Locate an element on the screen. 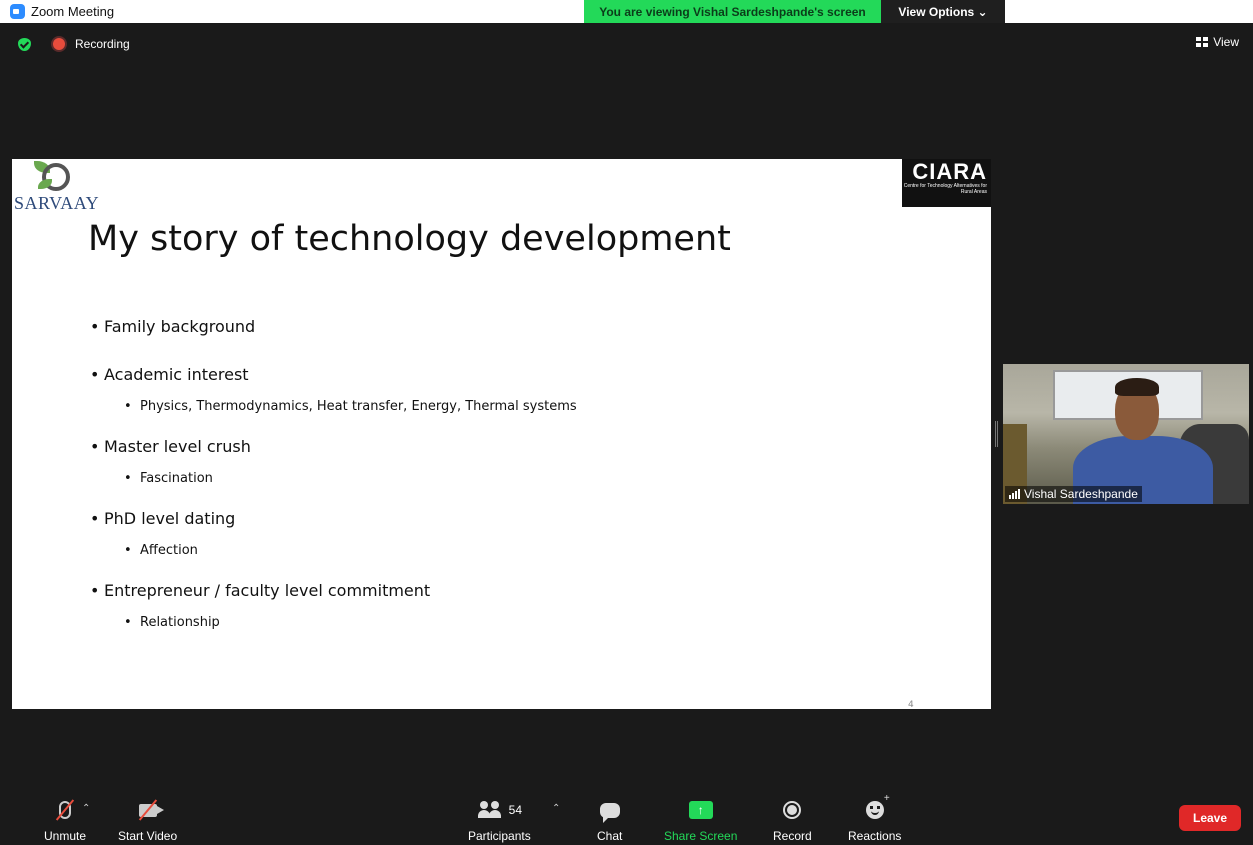 The image size is (1253, 845). share-screen-button: ↑ Share Screen is located at coordinates (700, 820).